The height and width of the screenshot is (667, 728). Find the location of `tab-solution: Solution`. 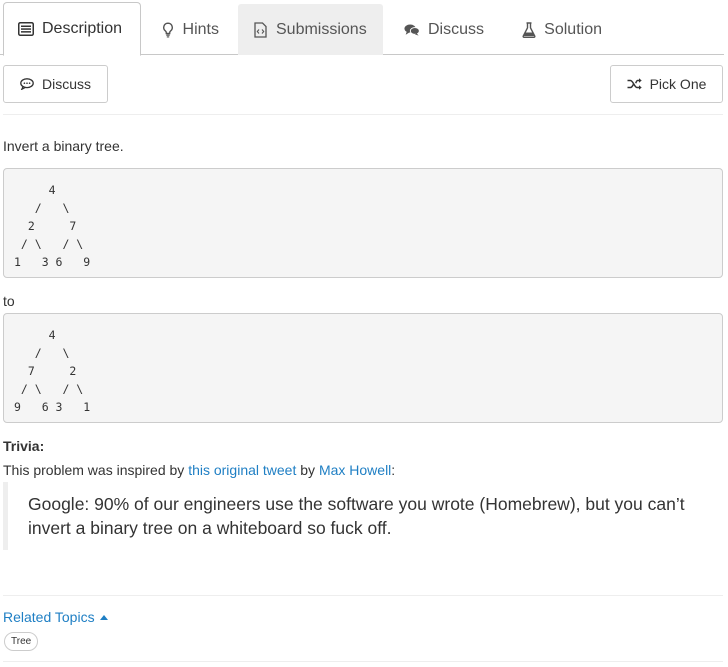

tab-solution: Solution is located at coordinates (562, 29).